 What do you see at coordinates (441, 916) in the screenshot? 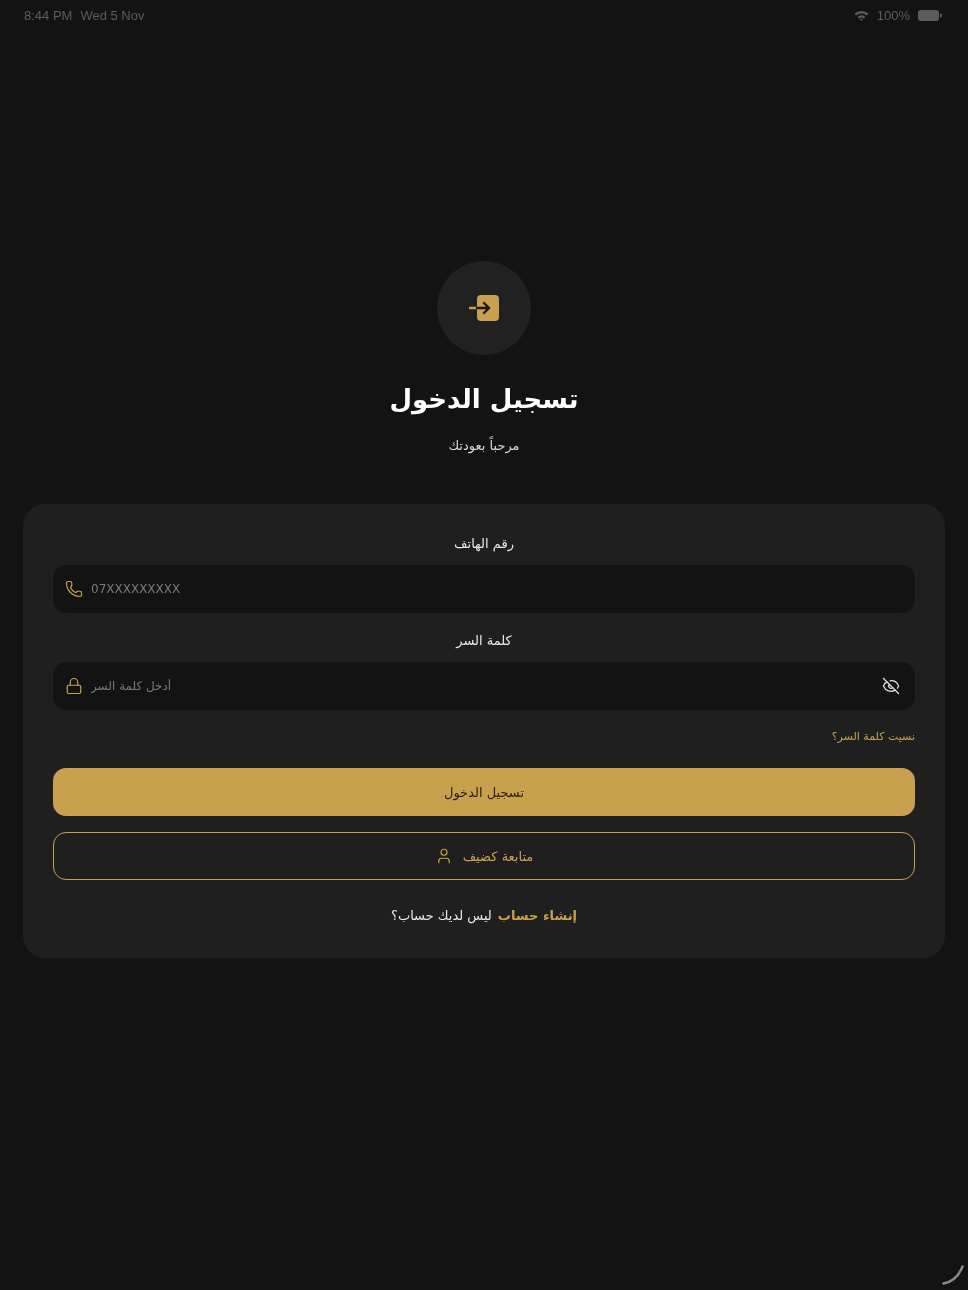
I see `signup-prompt: ليس لديك حساب؟` at bounding box center [441, 916].